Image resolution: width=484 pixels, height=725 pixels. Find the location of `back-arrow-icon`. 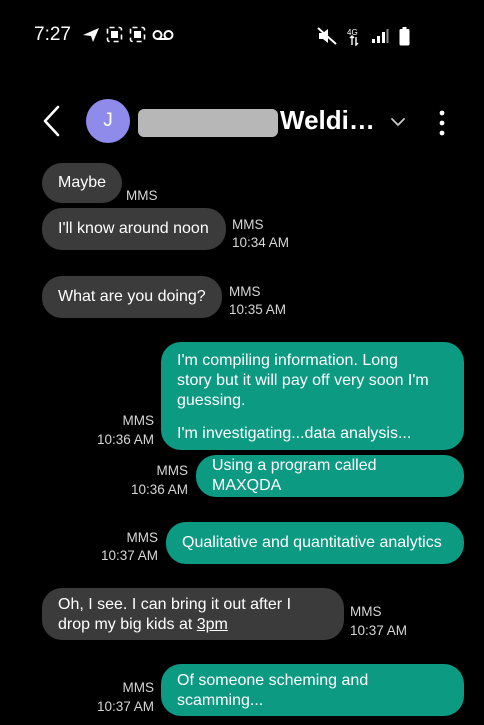

back-arrow-icon is located at coordinates (53, 121).